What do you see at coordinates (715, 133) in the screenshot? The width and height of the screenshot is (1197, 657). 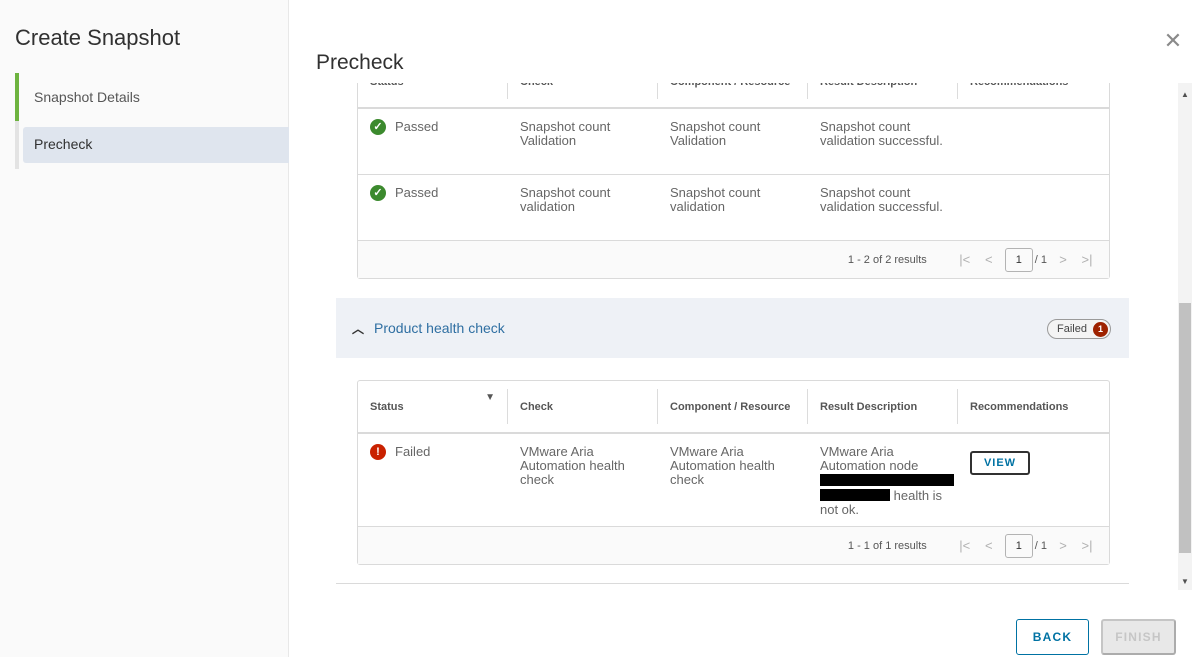 I see `resource-cell: Snapshot count Validation` at bounding box center [715, 133].